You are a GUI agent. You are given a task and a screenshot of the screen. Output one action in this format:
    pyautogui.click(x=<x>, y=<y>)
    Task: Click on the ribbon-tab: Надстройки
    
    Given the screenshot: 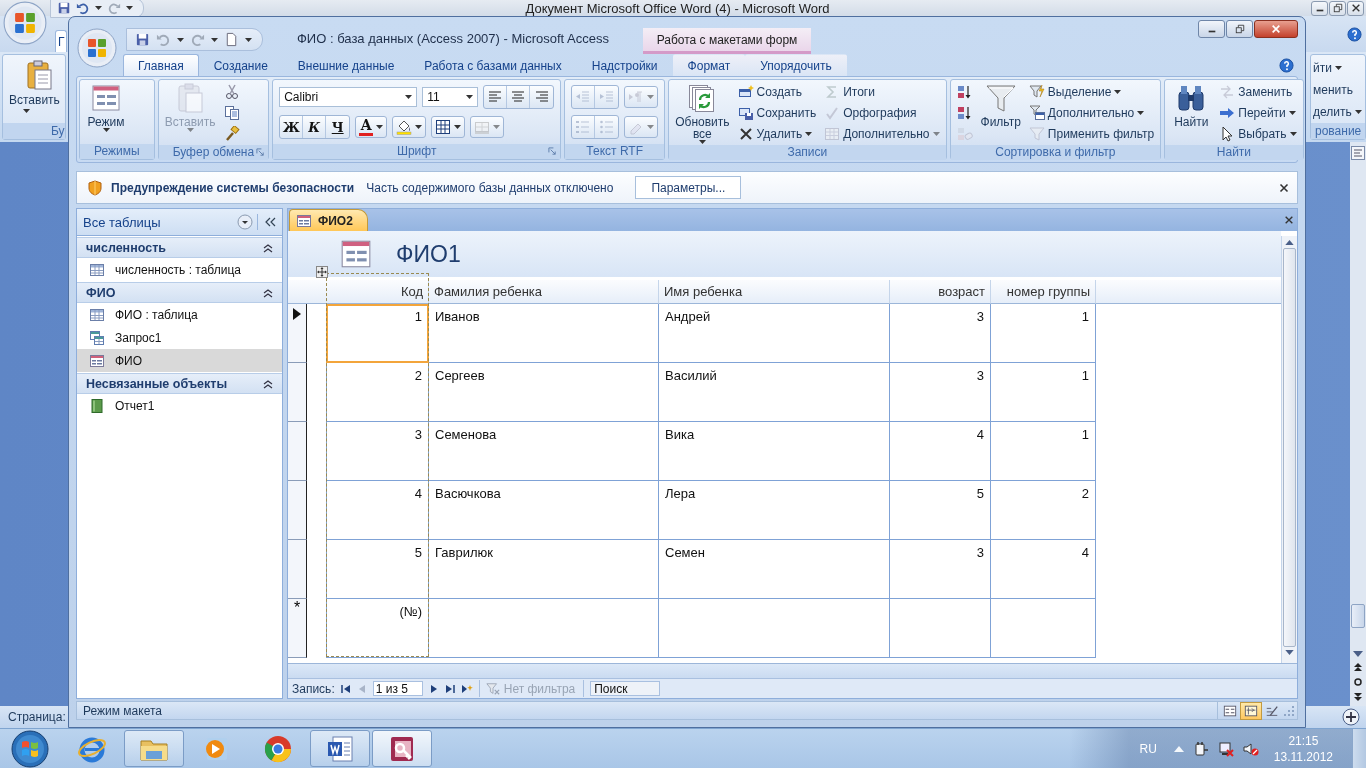 What is the action you would take?
    pyautogui.click(x=624, y=65)
    